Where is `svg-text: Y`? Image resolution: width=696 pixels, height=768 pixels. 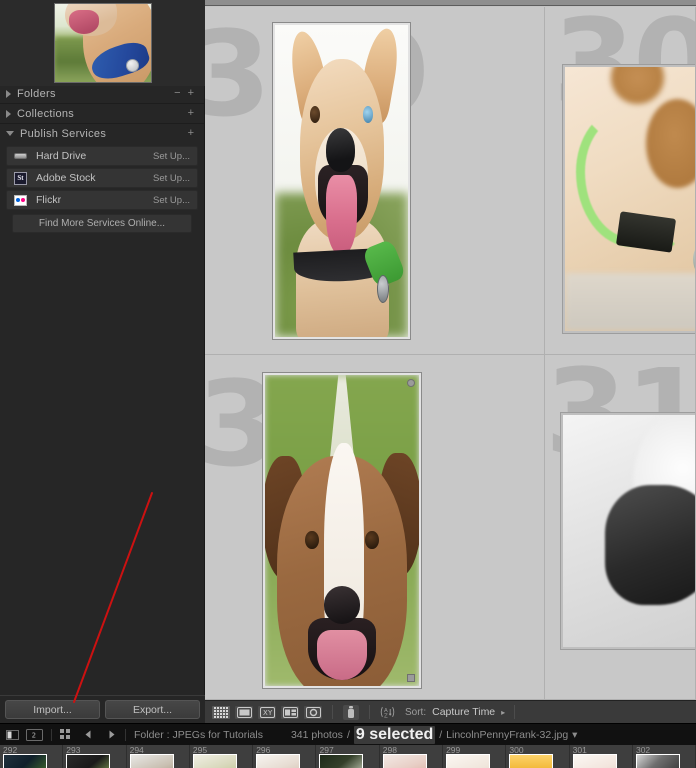 svg-text: Y is located at coordinates (270, 713).